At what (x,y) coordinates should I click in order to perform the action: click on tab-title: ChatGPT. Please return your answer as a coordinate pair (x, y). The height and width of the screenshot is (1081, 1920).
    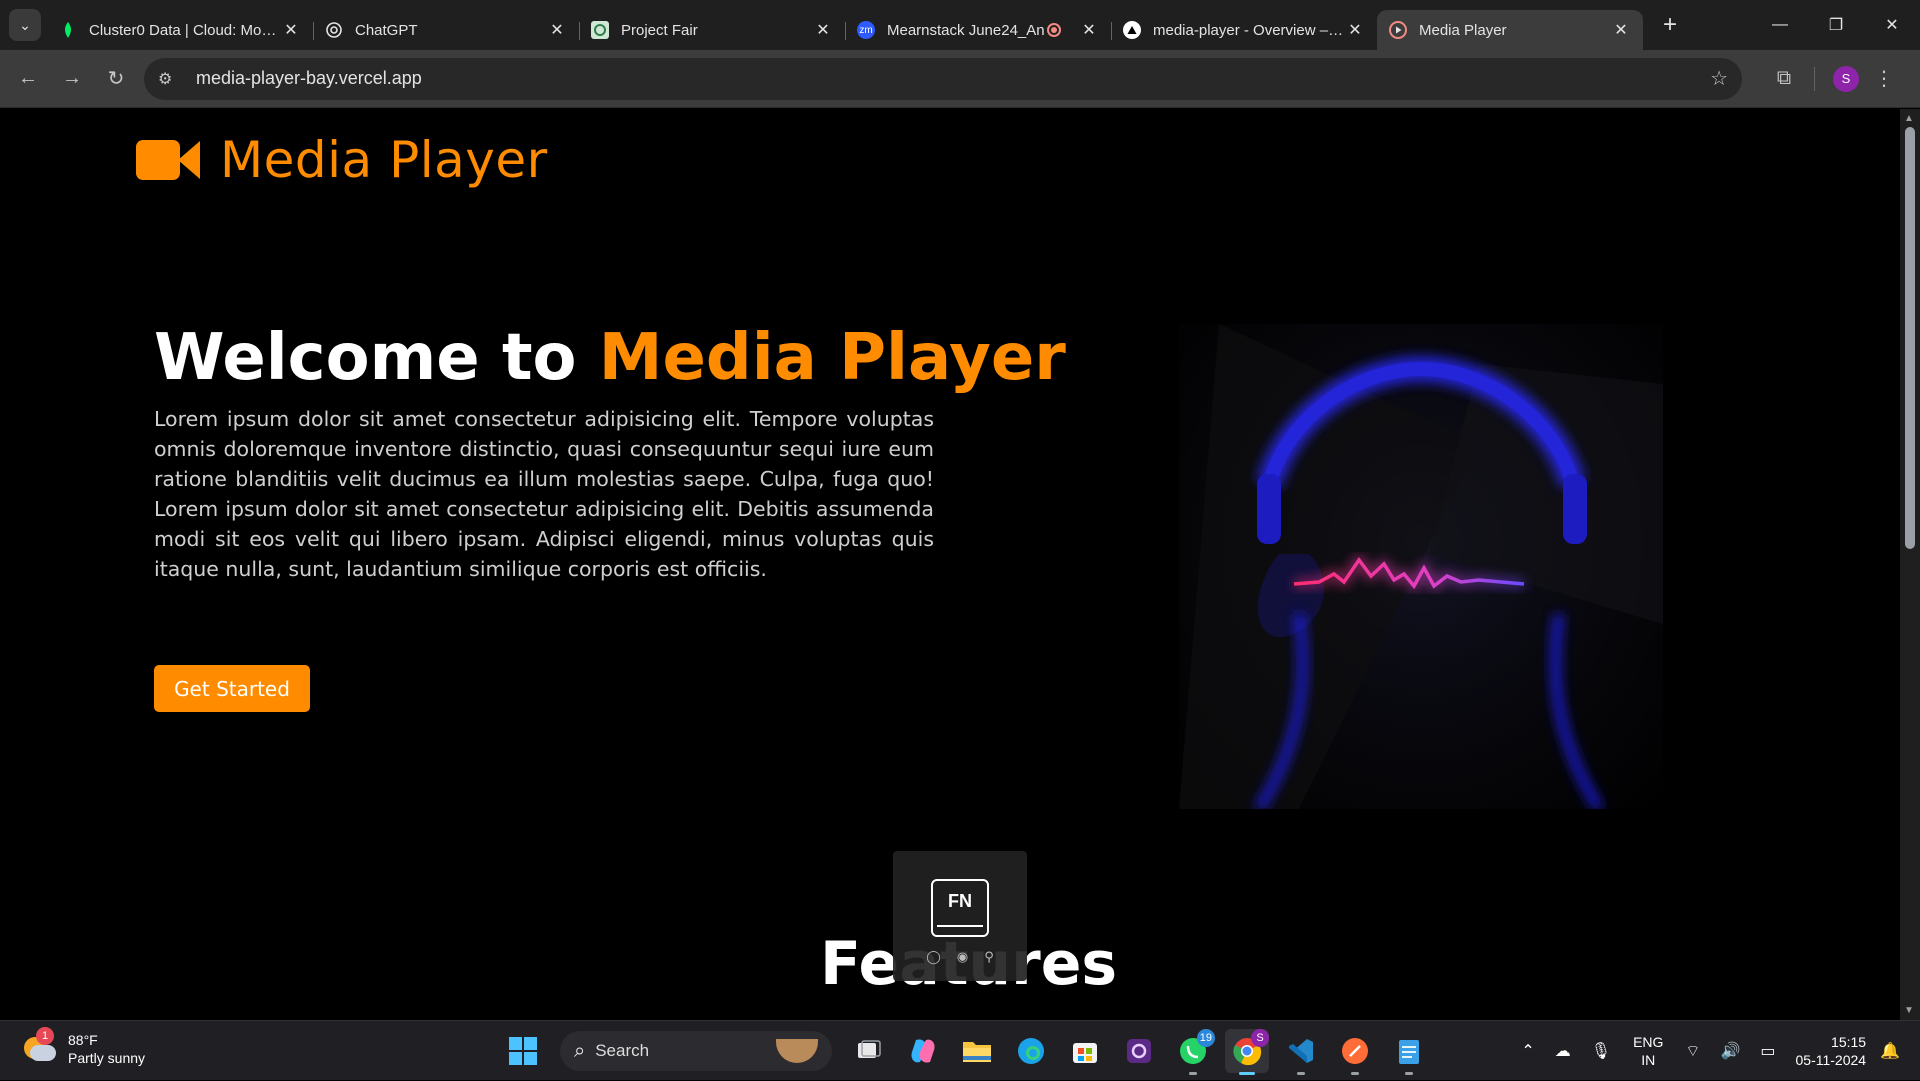
    Looking at the image, I should click on (386, 30).